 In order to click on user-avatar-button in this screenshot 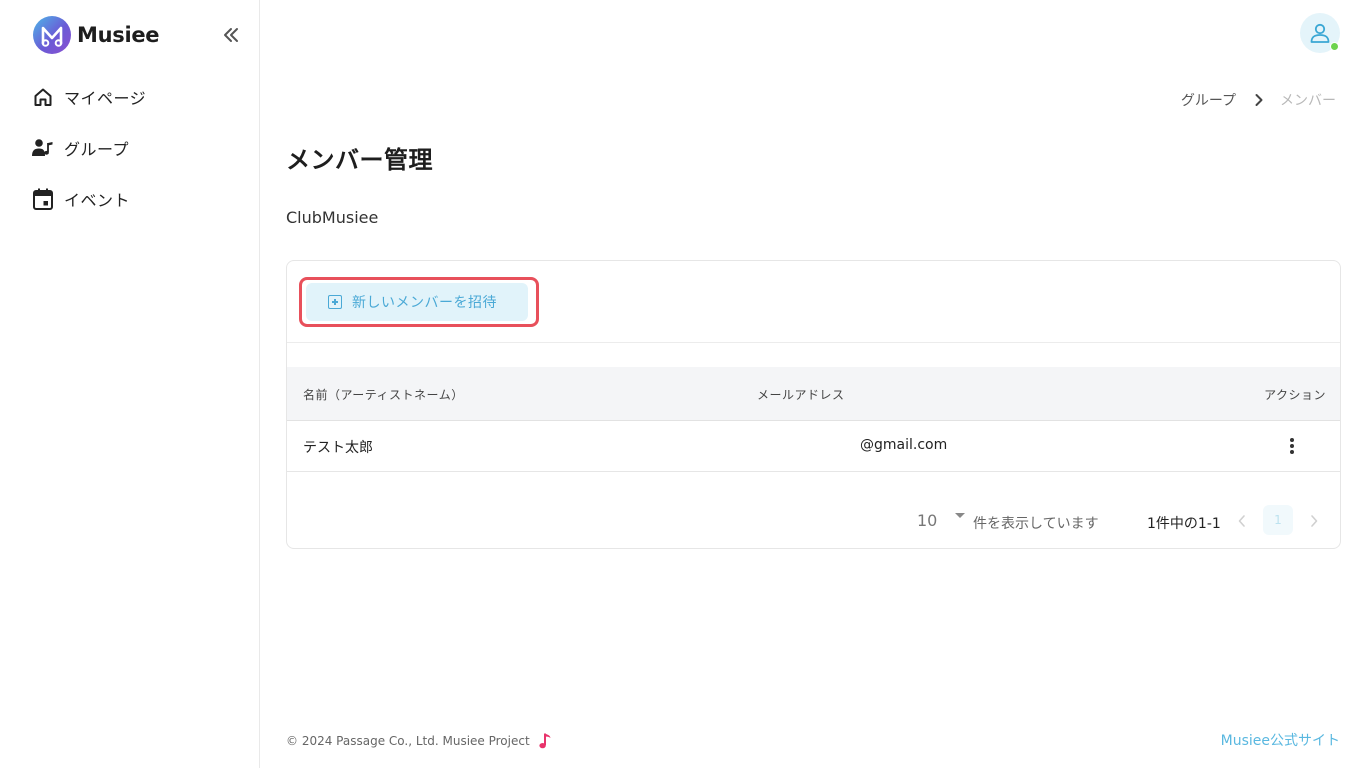, I will do `click(1320, 33)`.